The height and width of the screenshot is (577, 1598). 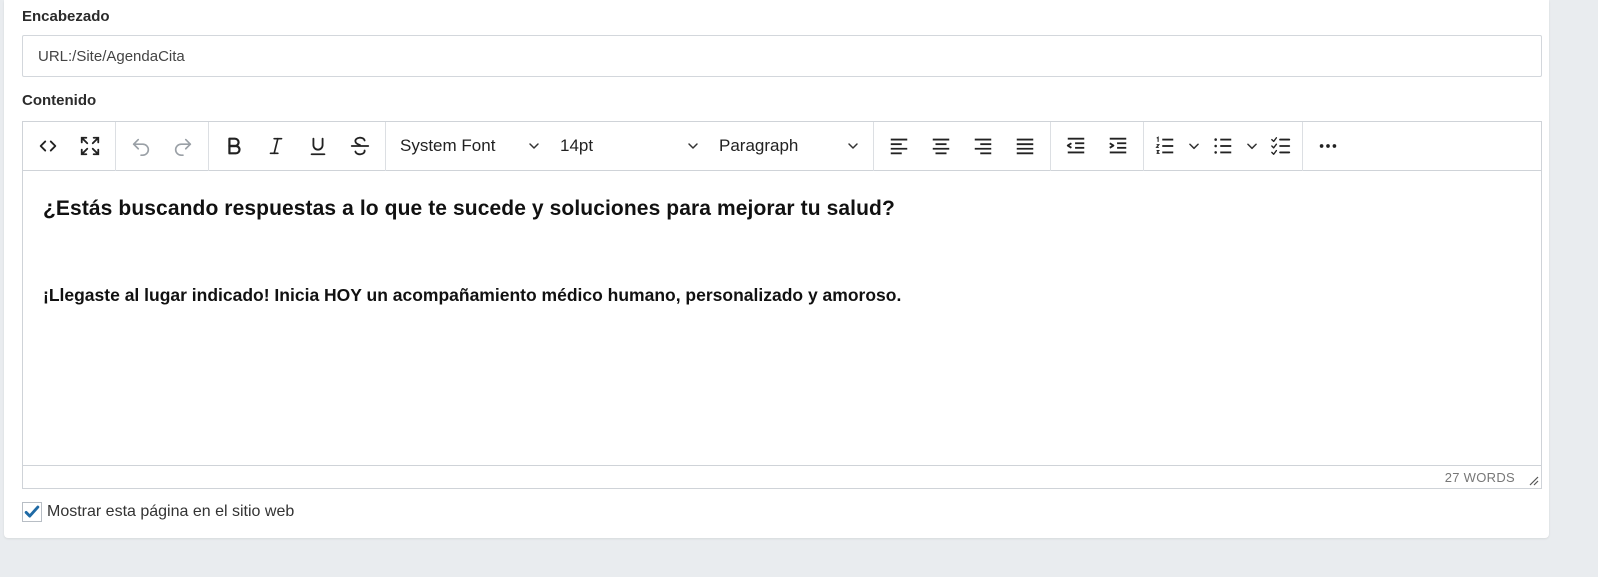 I want to click on toolbar-group-indent, so click(x=1097, y=146).